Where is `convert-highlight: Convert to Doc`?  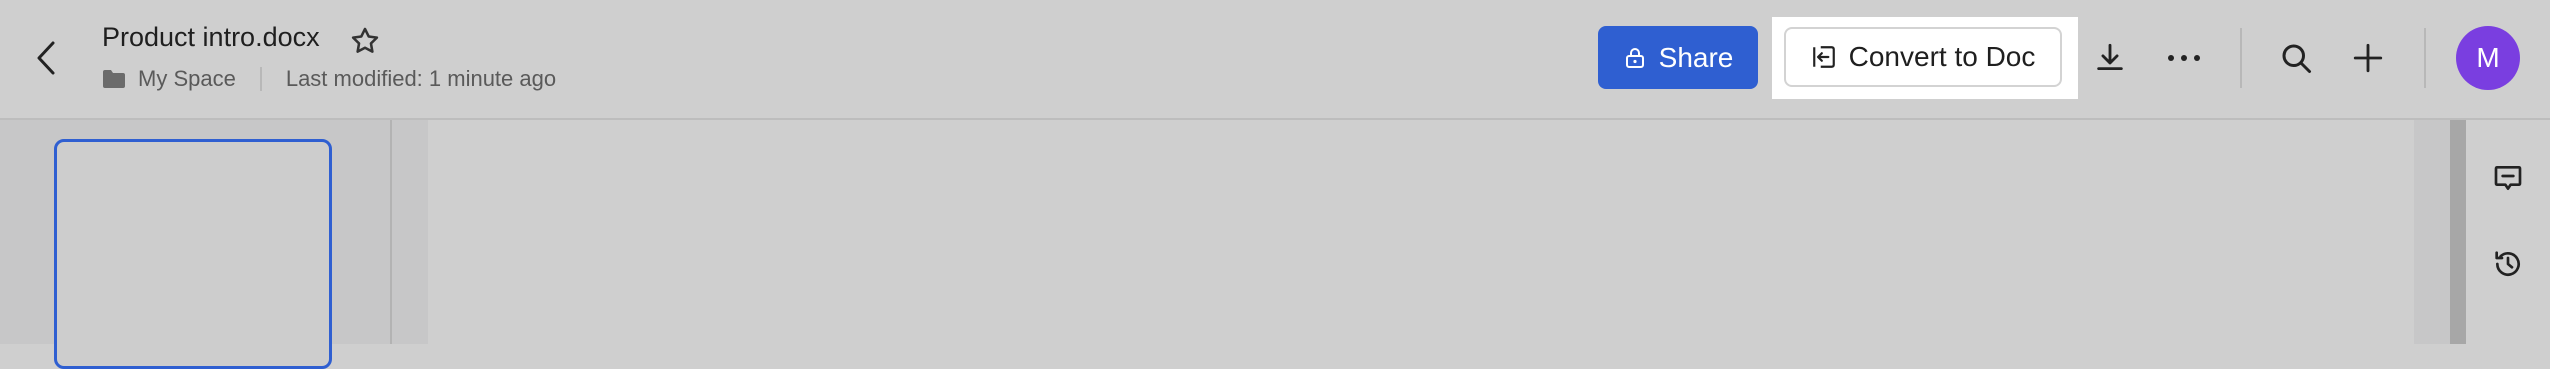
convert-highlight: Convert to Doc is located at coordinates (1925, 58).